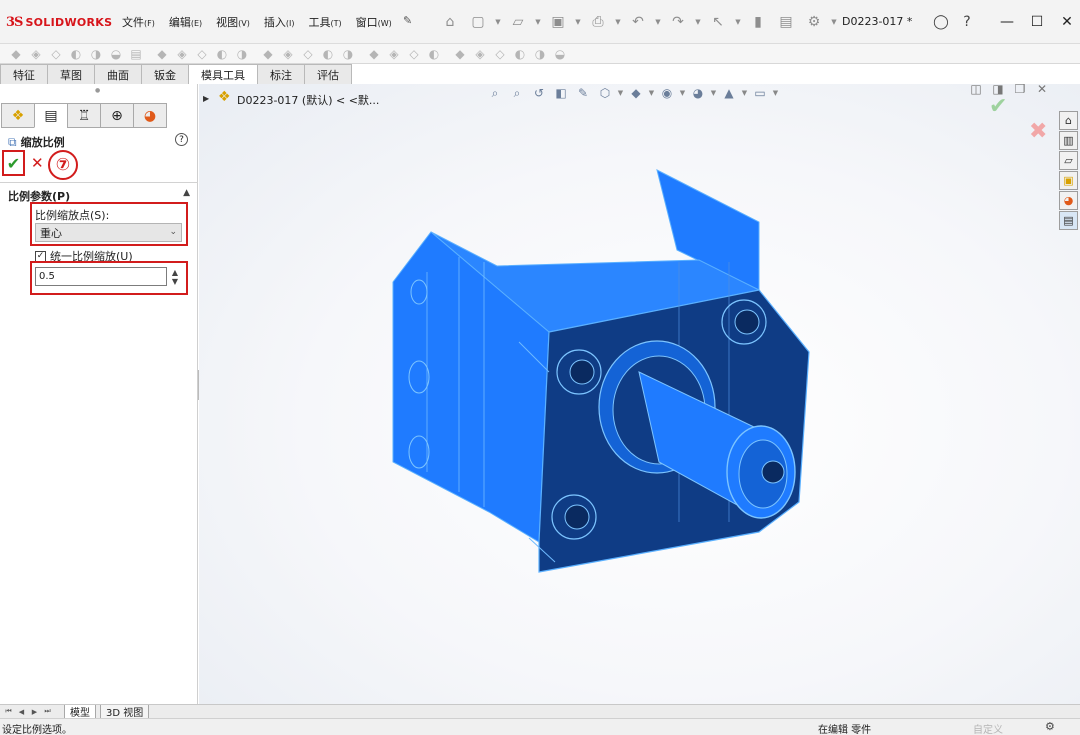 The image size is (1080, 735). I want to click on last-tab-icon: ⏭, so click(47, 711).